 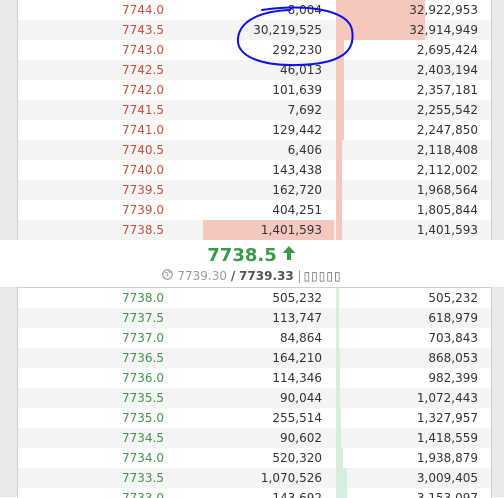 What do you see at coordinates (447, 90) in the screenshot?
I see `ask-total: 2,357,181` at bounding box center [447, 90].